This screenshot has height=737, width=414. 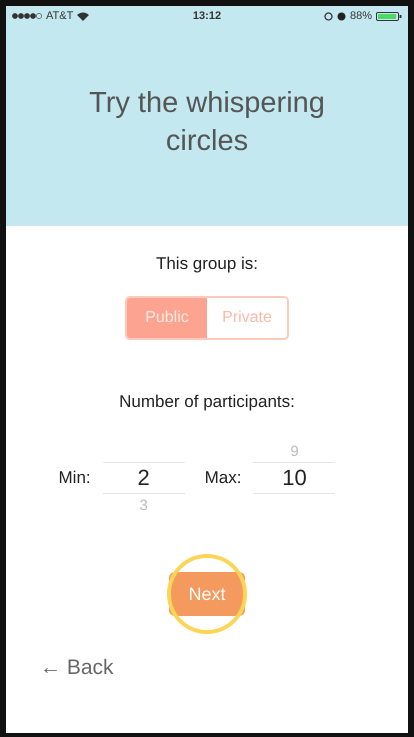 What do you see at coordinates (207, 264) in the screenshot?
I see `group-type-label: This group is:` at bounding box center [207, 264].